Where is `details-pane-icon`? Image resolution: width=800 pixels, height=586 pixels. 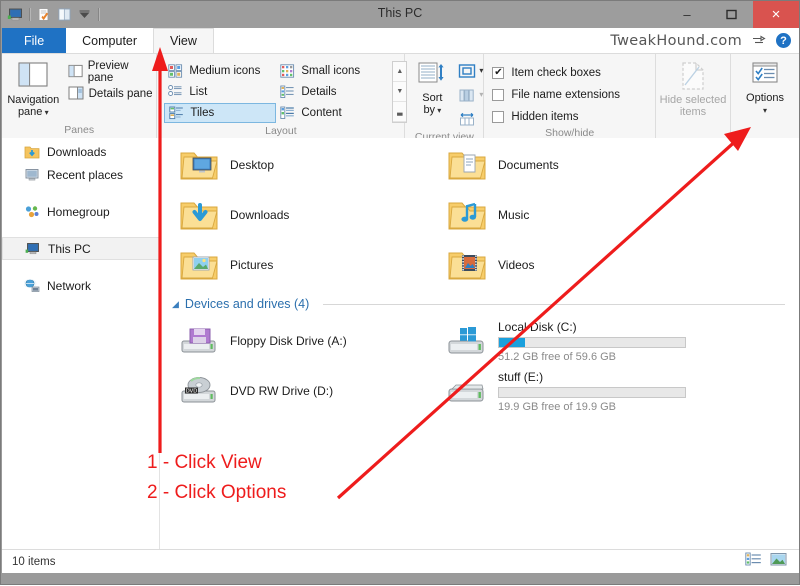
details-pane-icon is located at coordinates (76, 93).